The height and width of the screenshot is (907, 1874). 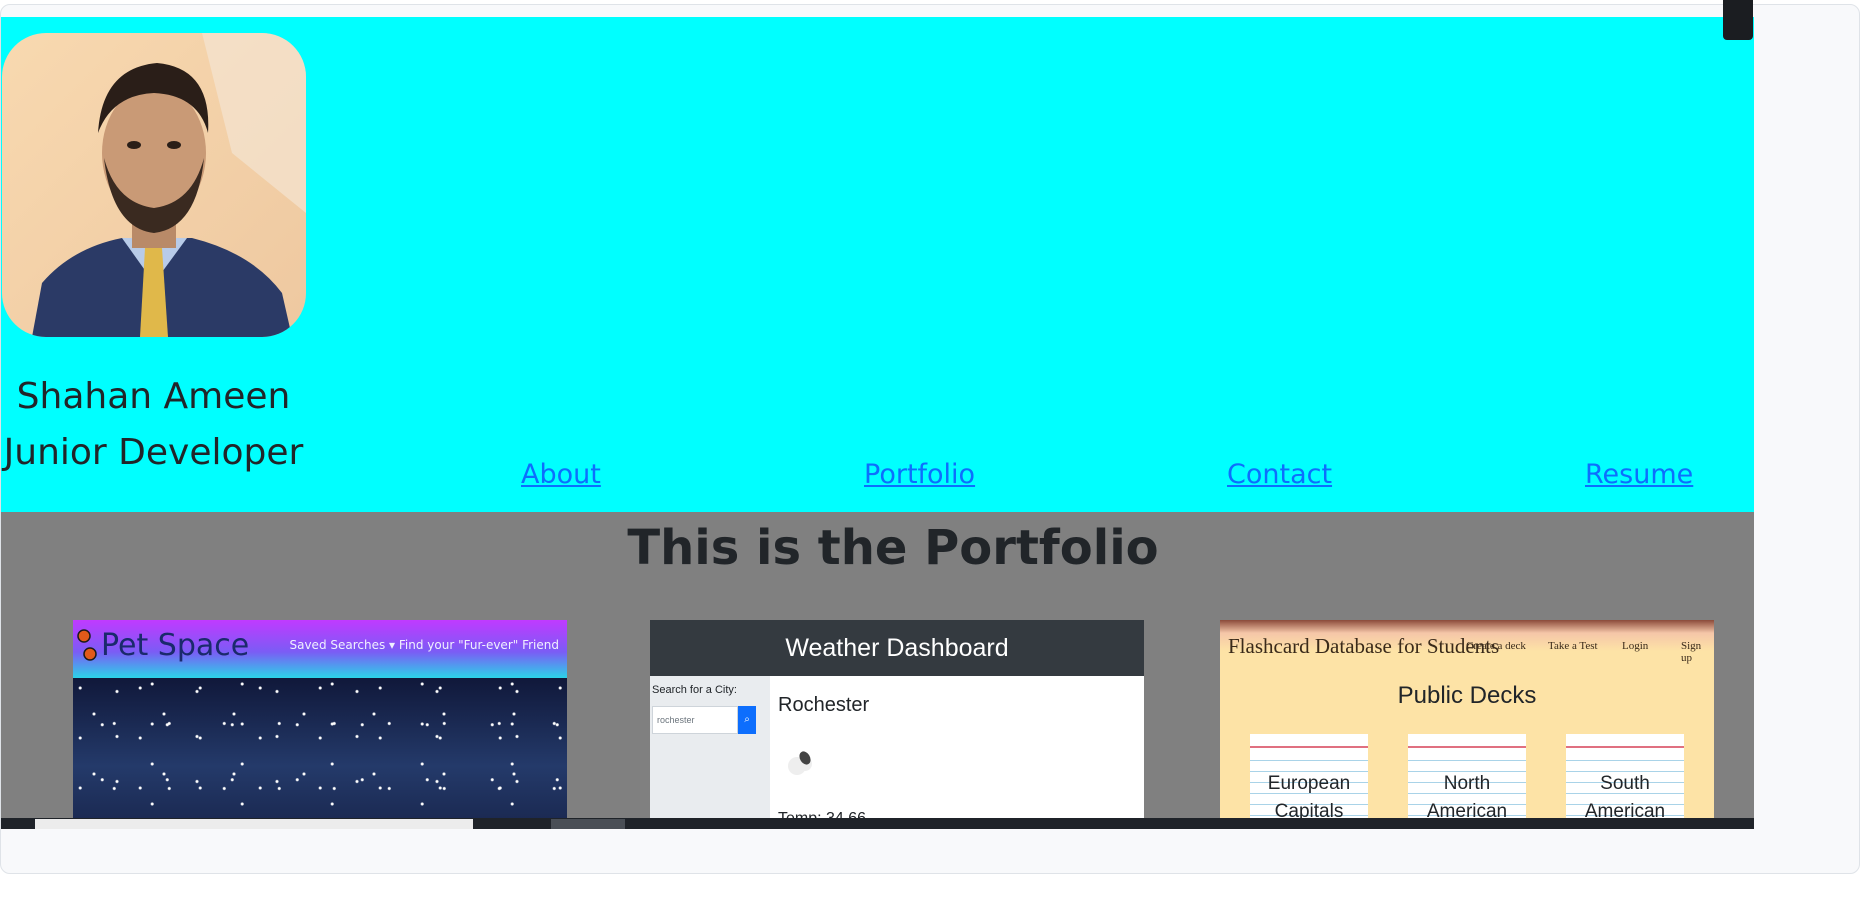 I want to click on weather-search-label: Search for a City:, so click(x=694, y=690).